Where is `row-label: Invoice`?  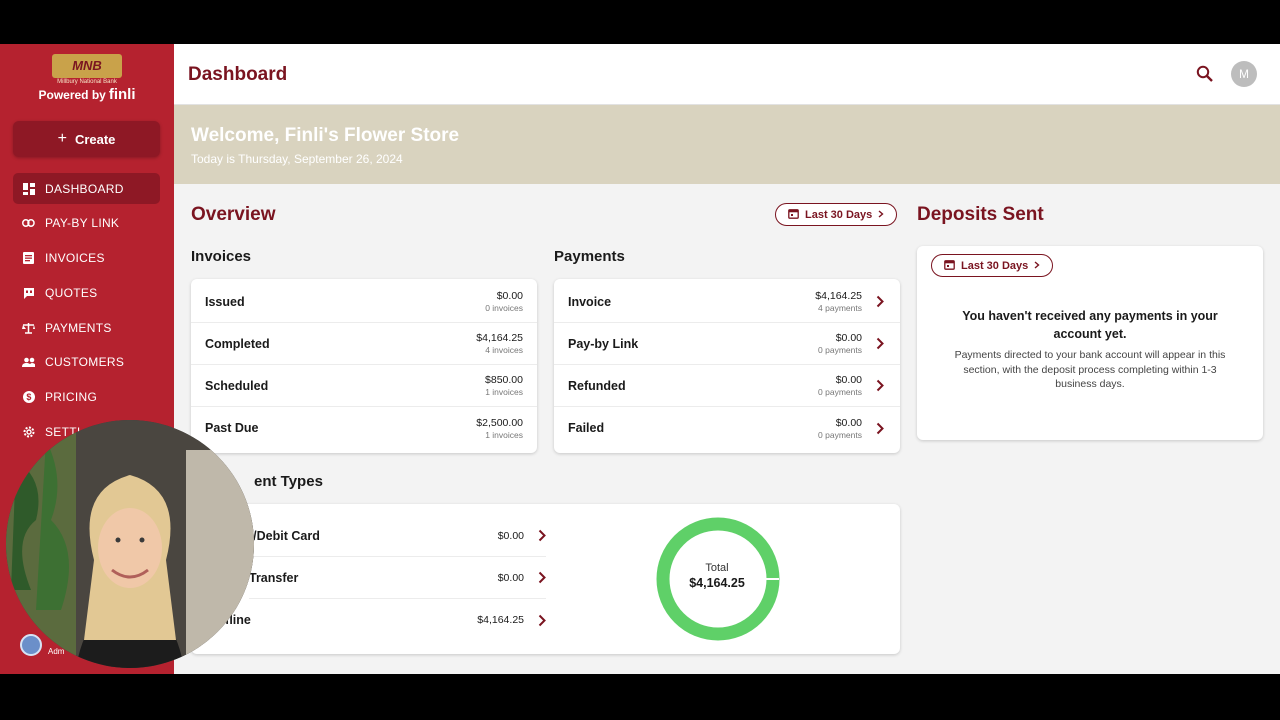 row-label: Invoice is located at coordinates (590, 301).